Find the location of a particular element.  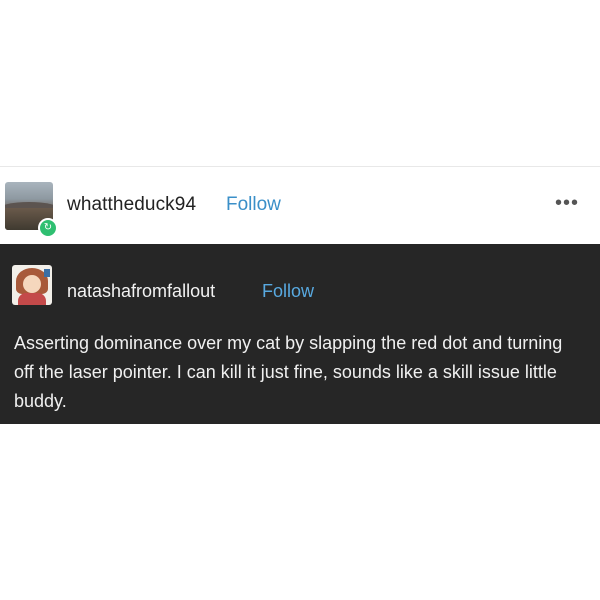

reblogger-username: whattheduck94 is located at coordinates (131, 205).